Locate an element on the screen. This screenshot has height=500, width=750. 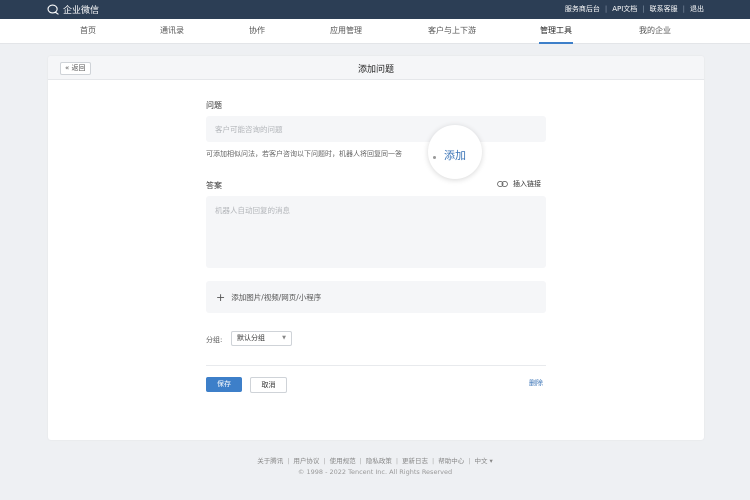
question-label: 问题 is located at coordinates (214, 105).